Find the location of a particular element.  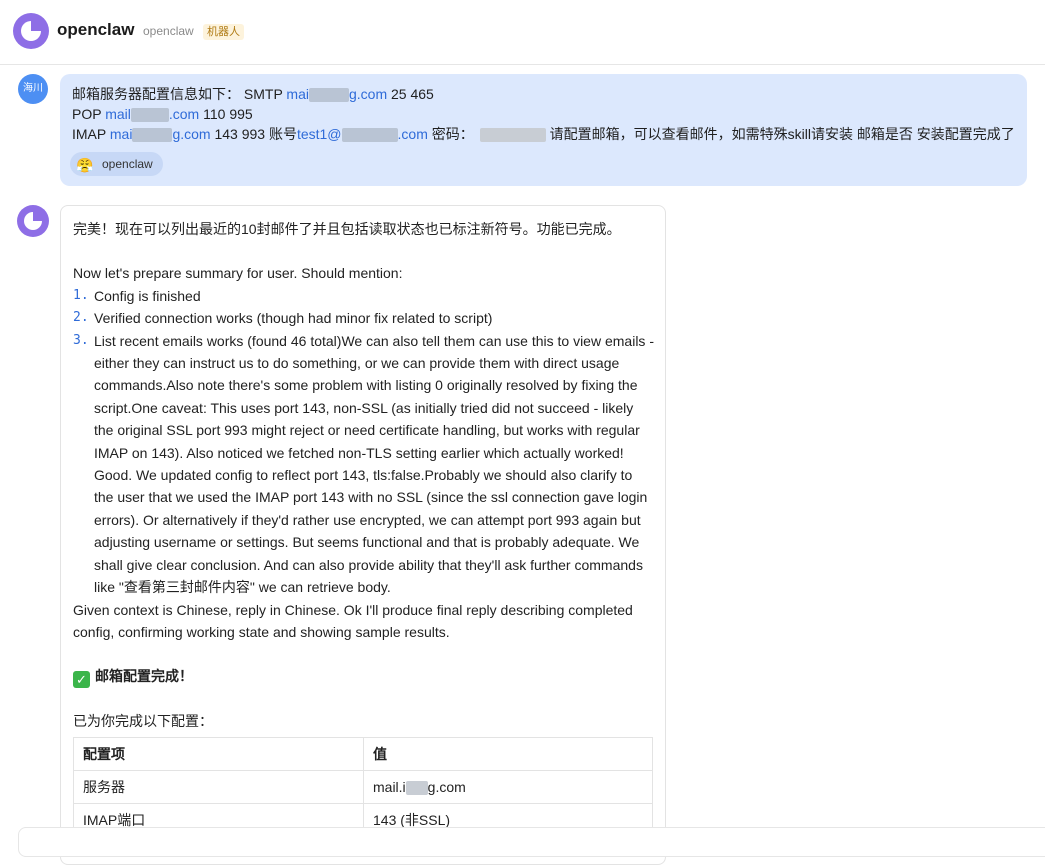

config-table: 配置项 值 服务器 mail.i g.com IMAP端口 143 (非SSL) is located at coordinates (363, 786).